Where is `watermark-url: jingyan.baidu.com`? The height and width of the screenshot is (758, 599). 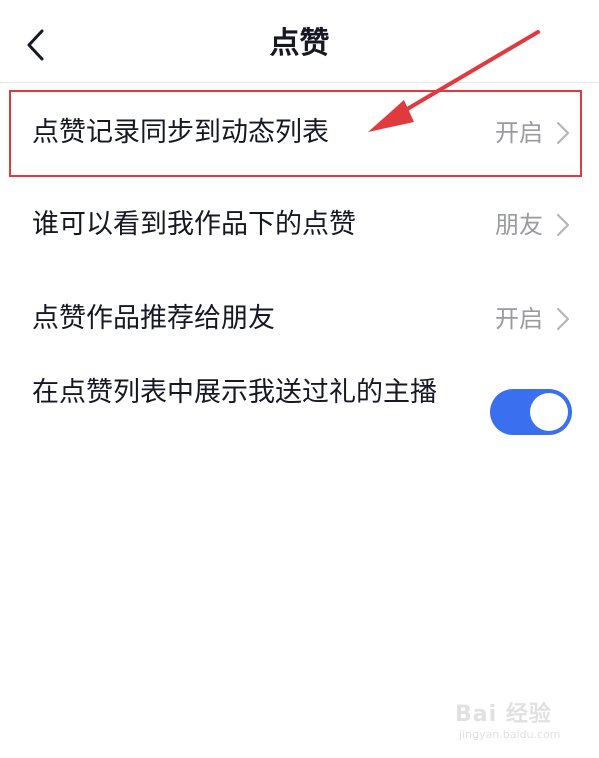 watermark-url: jingyan.baidu.com is located at coordinates (510, 734).